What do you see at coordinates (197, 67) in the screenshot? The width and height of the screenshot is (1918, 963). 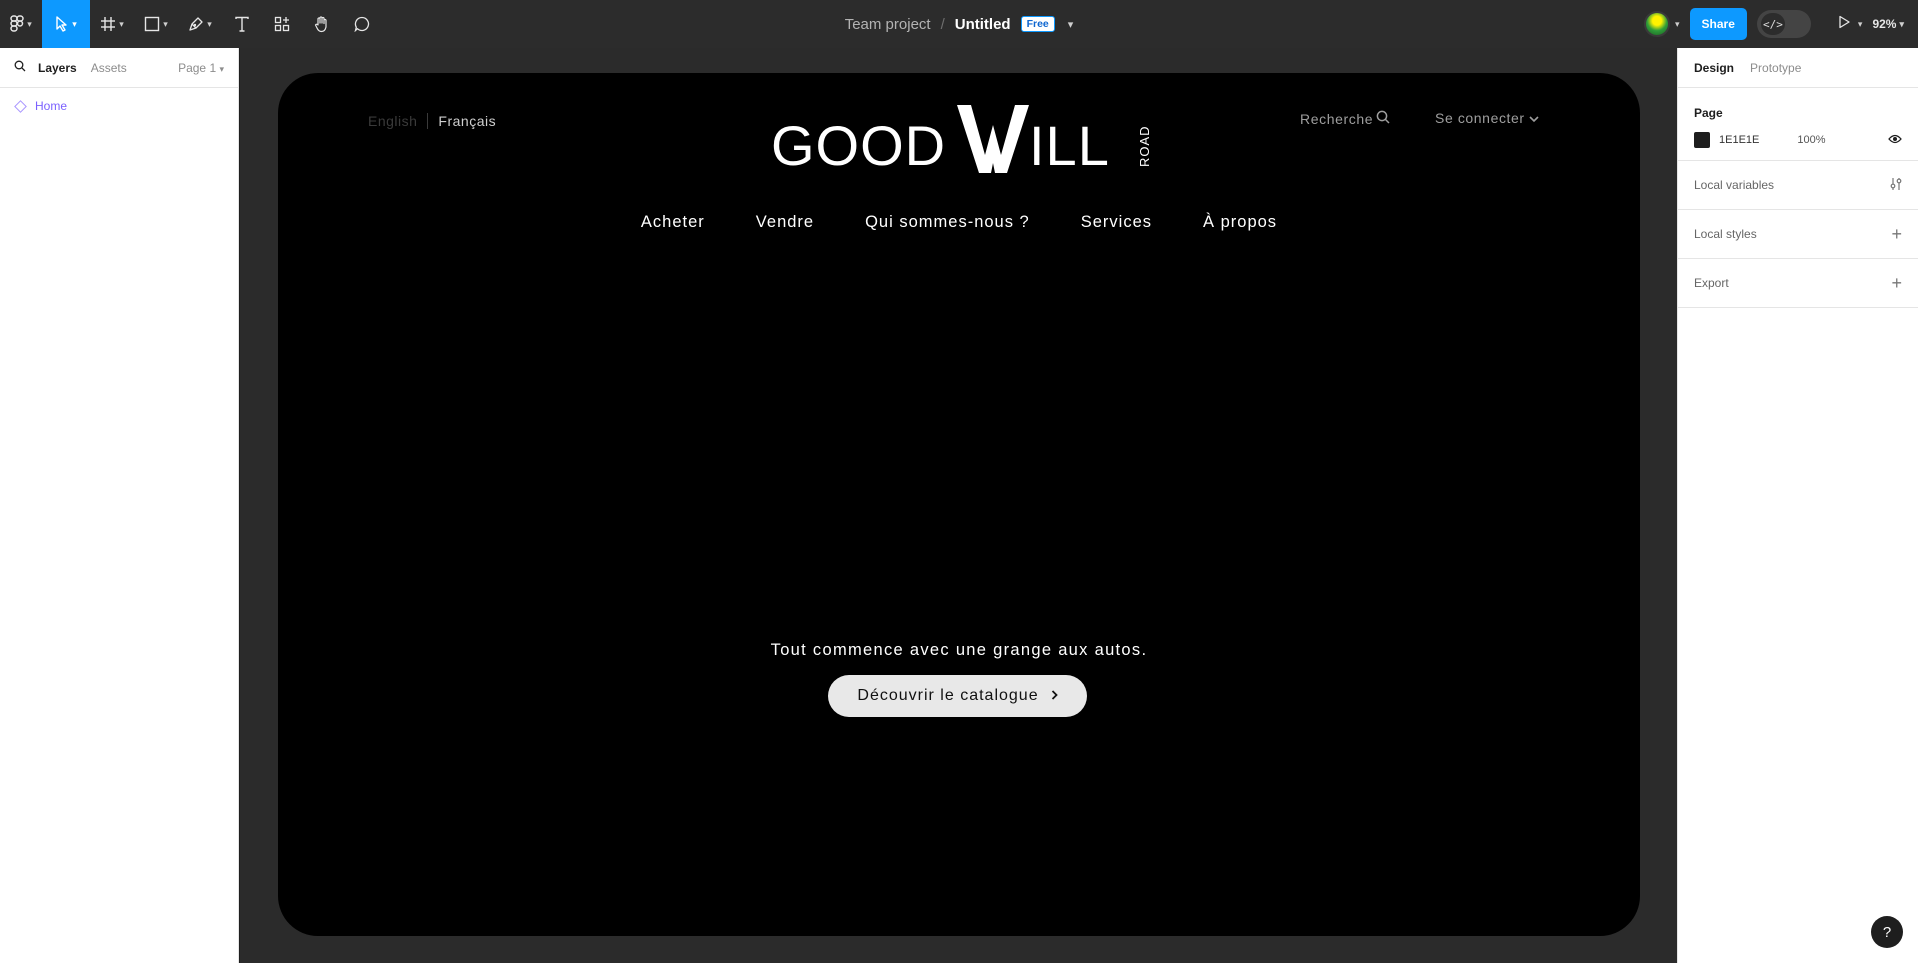 I see `page-selector-label: Page 1` at bounding box center [197, 67].